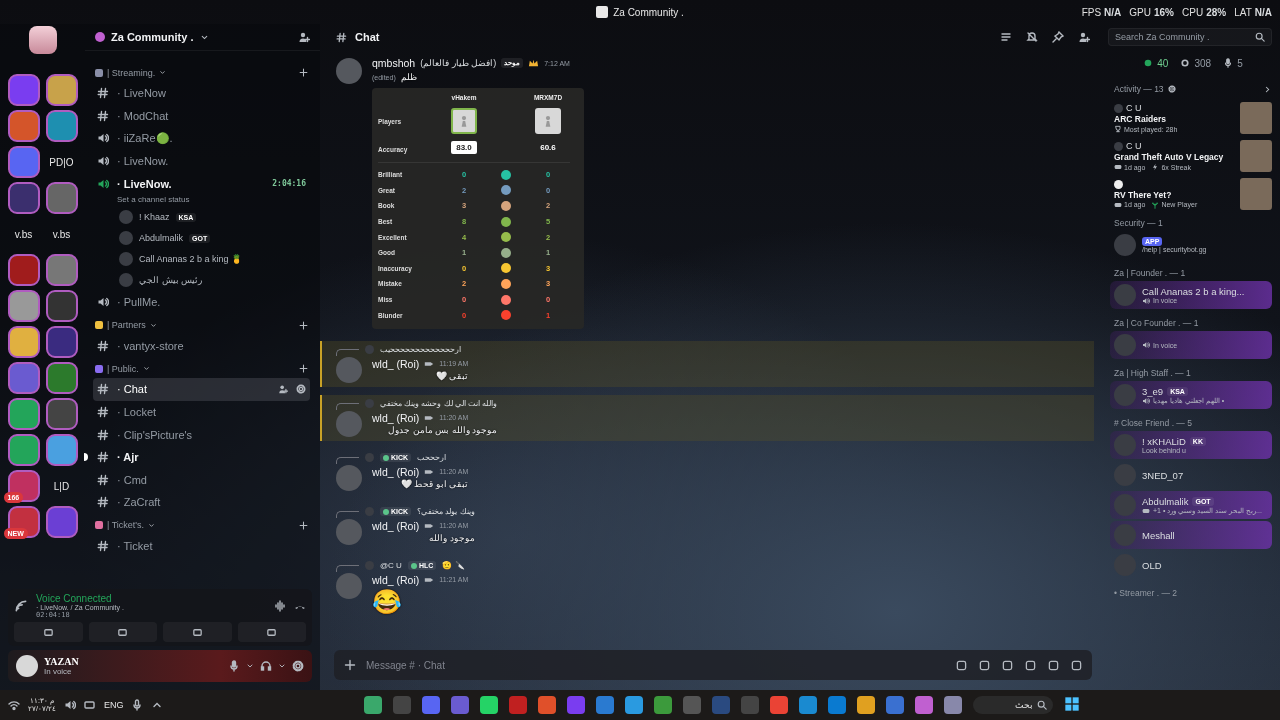 This screenshot has height=720, width=1280. What do you see at coordinates (303, 325) in the screenshot?
I see `plus-icon` at bounding box center [303, 325].